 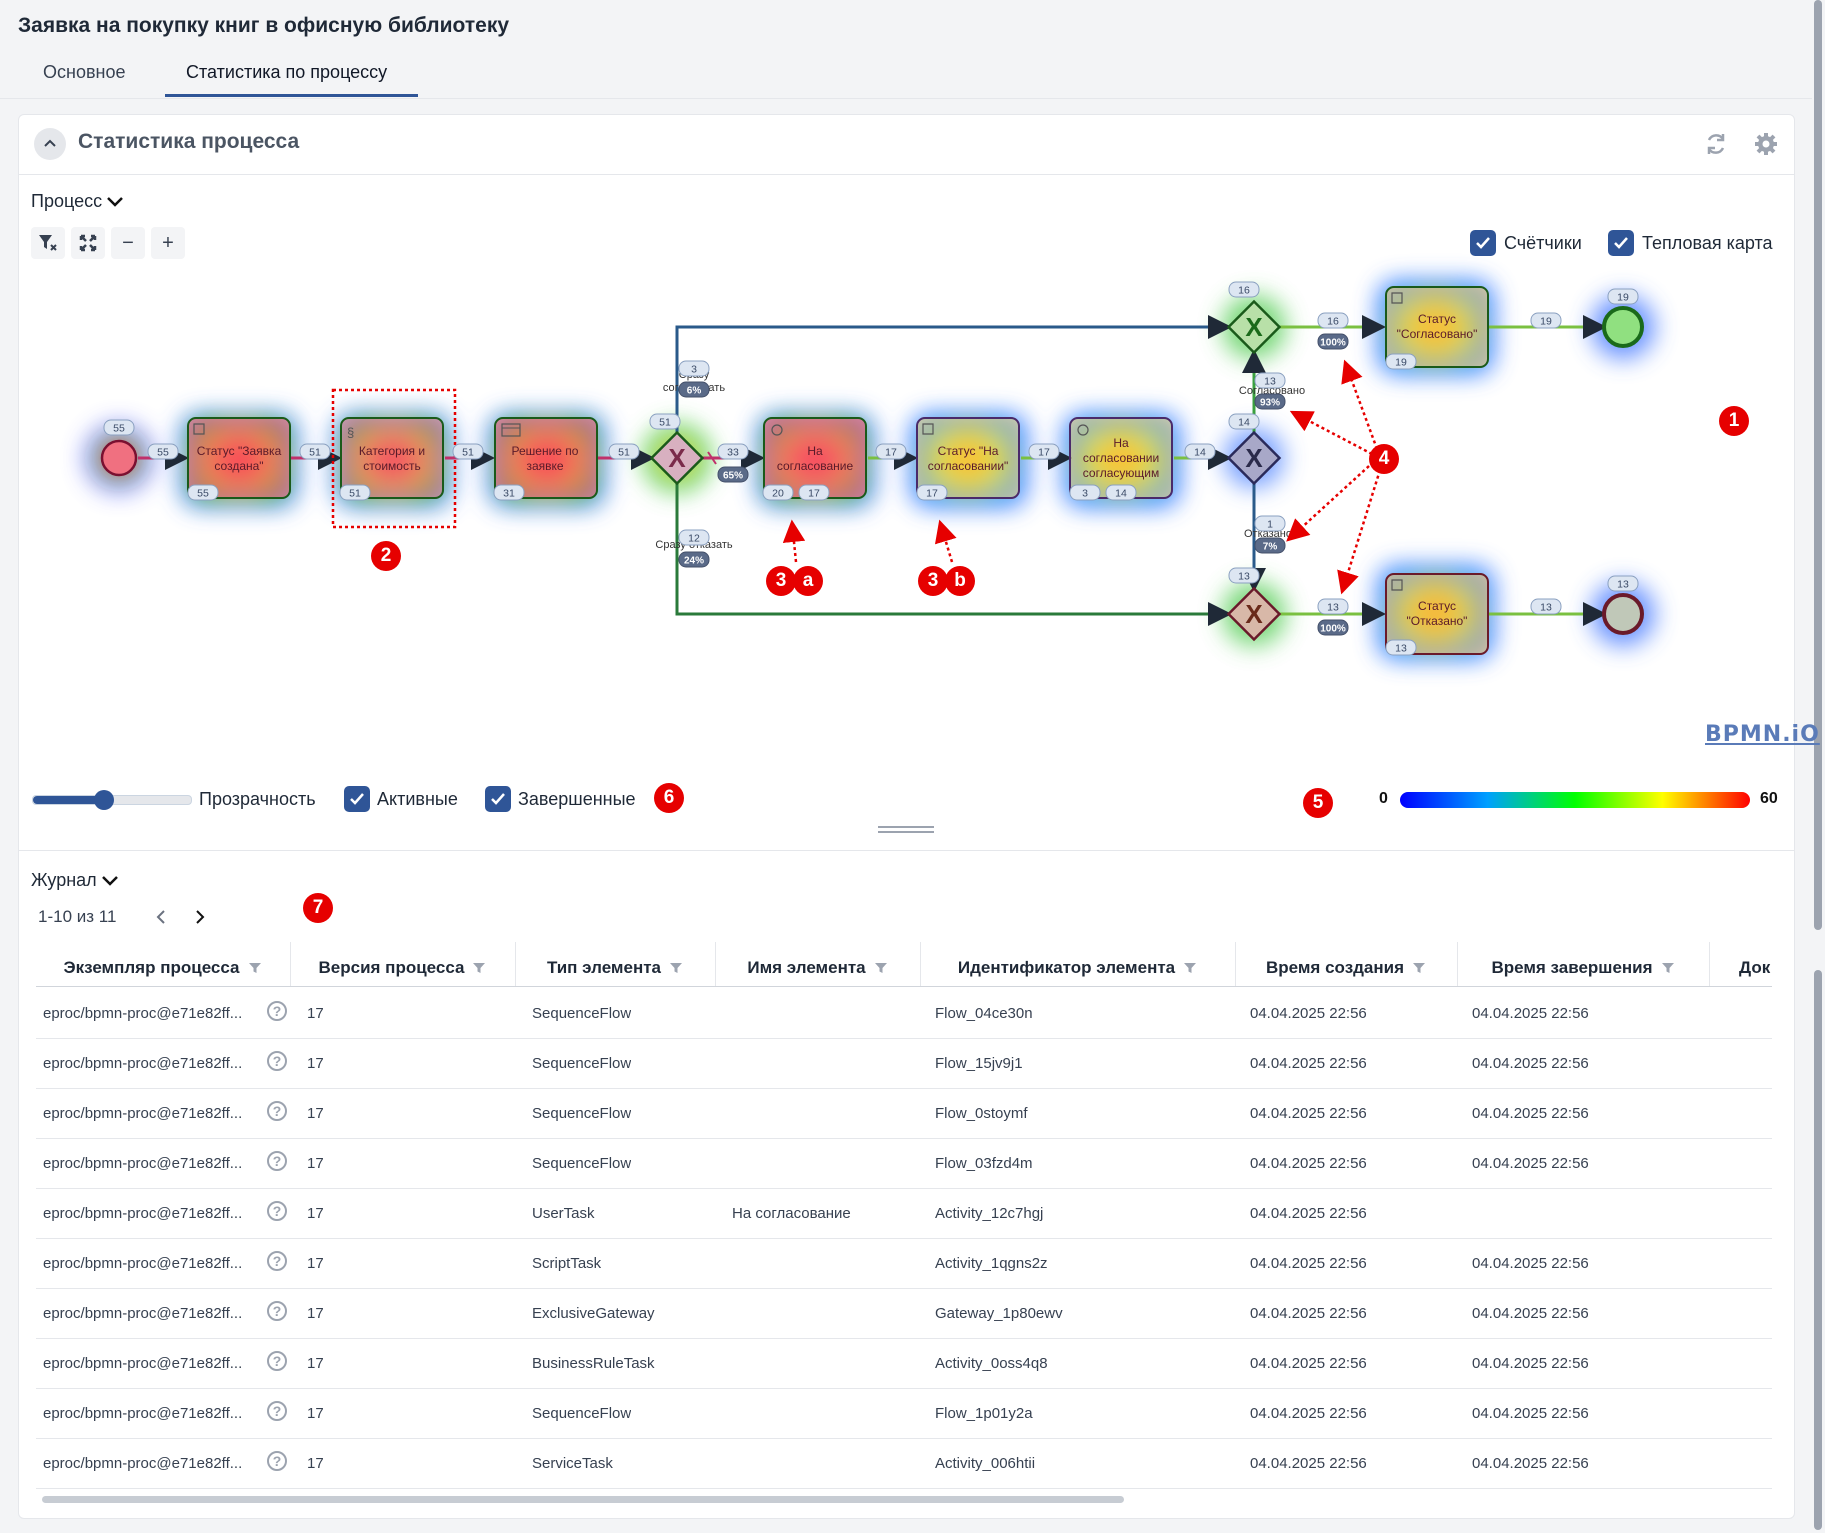 What do you see at coordinates (979, 1063) in the screenshot?
I see `cell-element-id: Flow_15jv9j1` at bounding box center [979, 1063].